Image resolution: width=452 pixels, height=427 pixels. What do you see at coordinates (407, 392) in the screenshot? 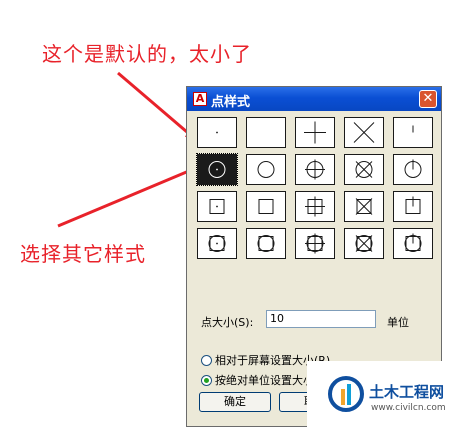
I see `watermark-name: 土木工程网` at bounding box center [407, 392].